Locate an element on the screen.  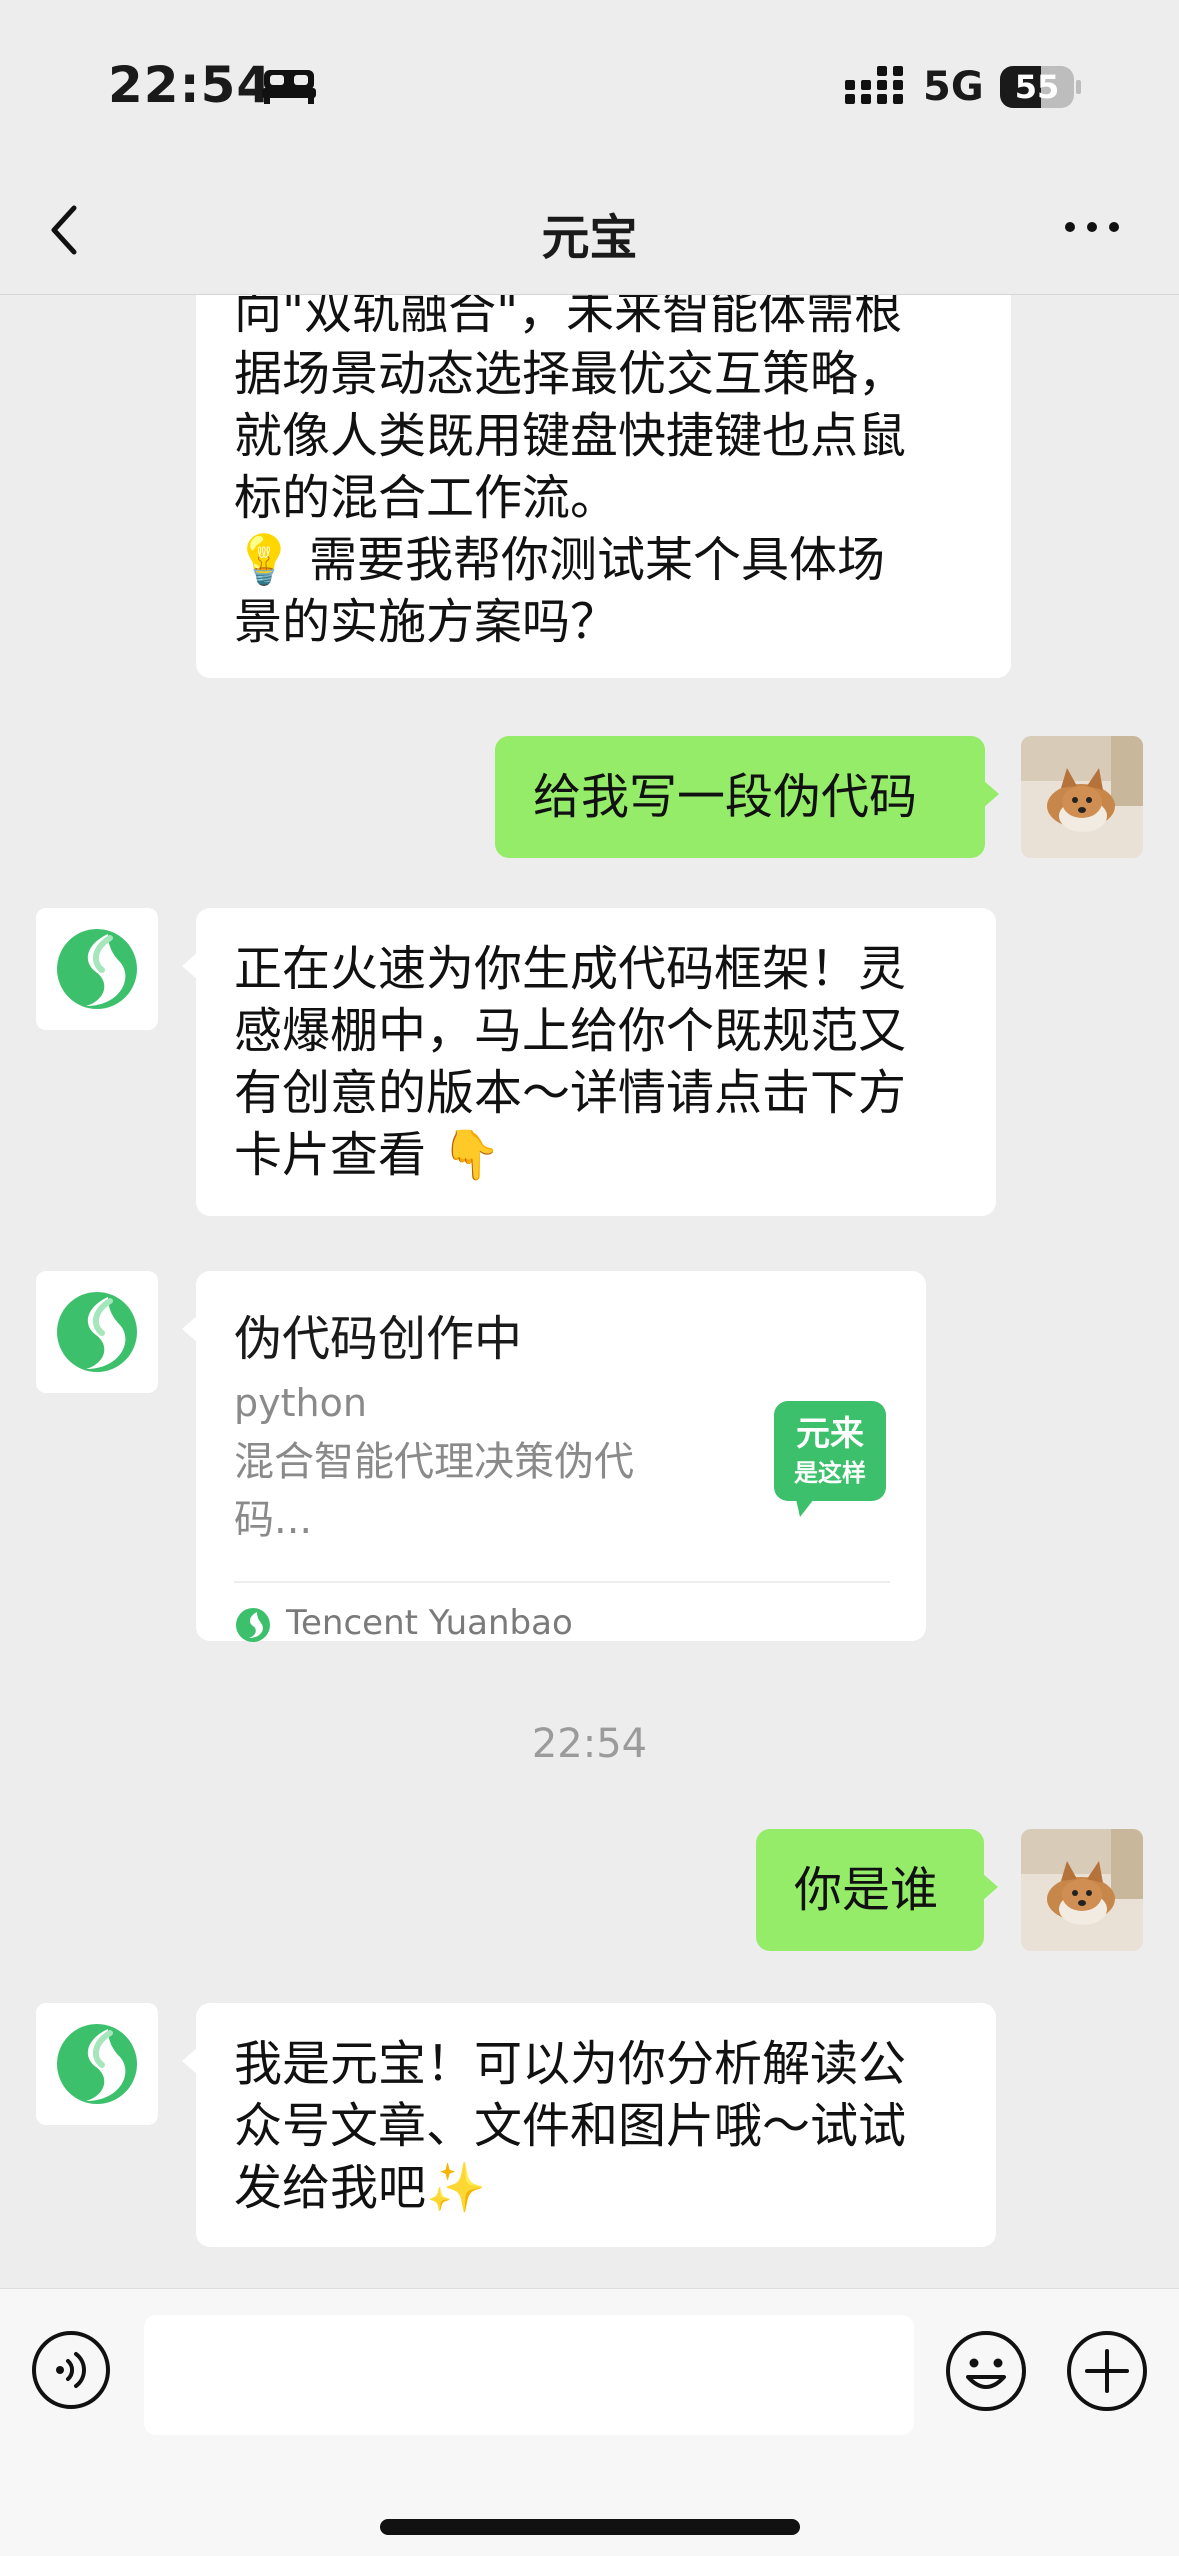
cellular-signal-icon is located at coordinates (874, 85).